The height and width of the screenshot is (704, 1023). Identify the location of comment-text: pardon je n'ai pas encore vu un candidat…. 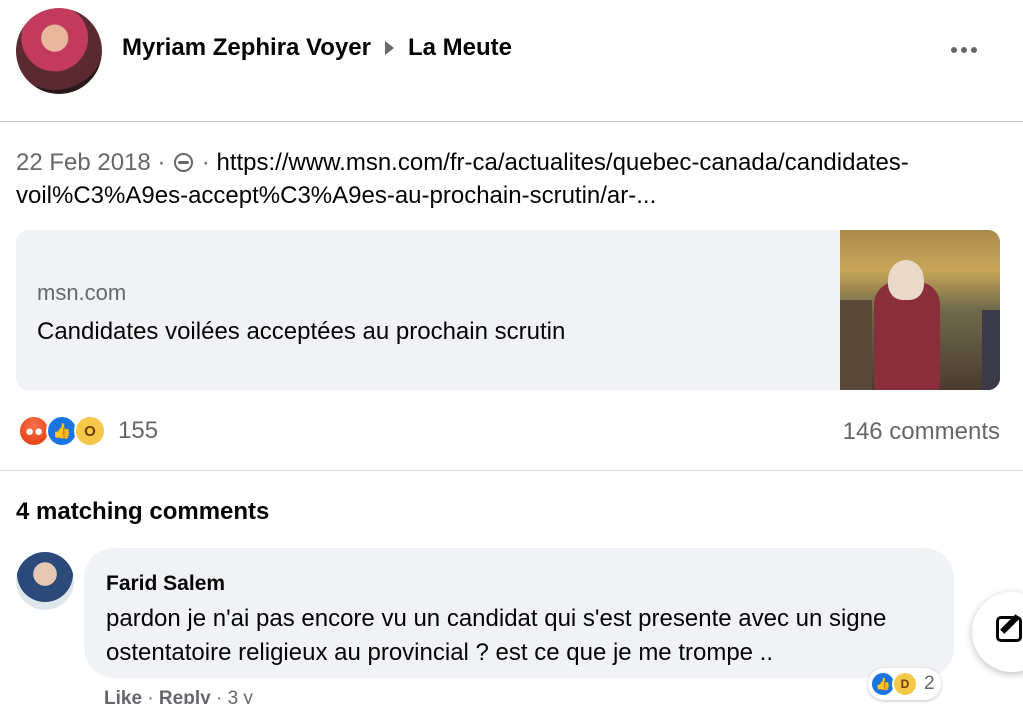
(496, 635).